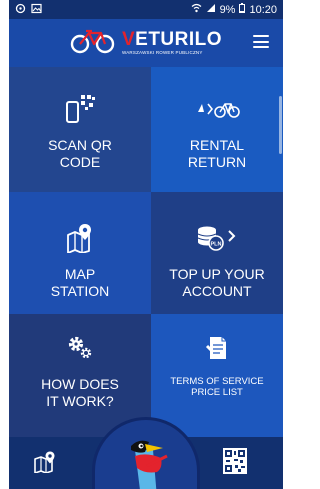 The image size is (320, 489). Describe the element at coordinates (80, 129) in the screenshot. I see `scan-qr-code-tile: SCAN QR CODE` at that location.